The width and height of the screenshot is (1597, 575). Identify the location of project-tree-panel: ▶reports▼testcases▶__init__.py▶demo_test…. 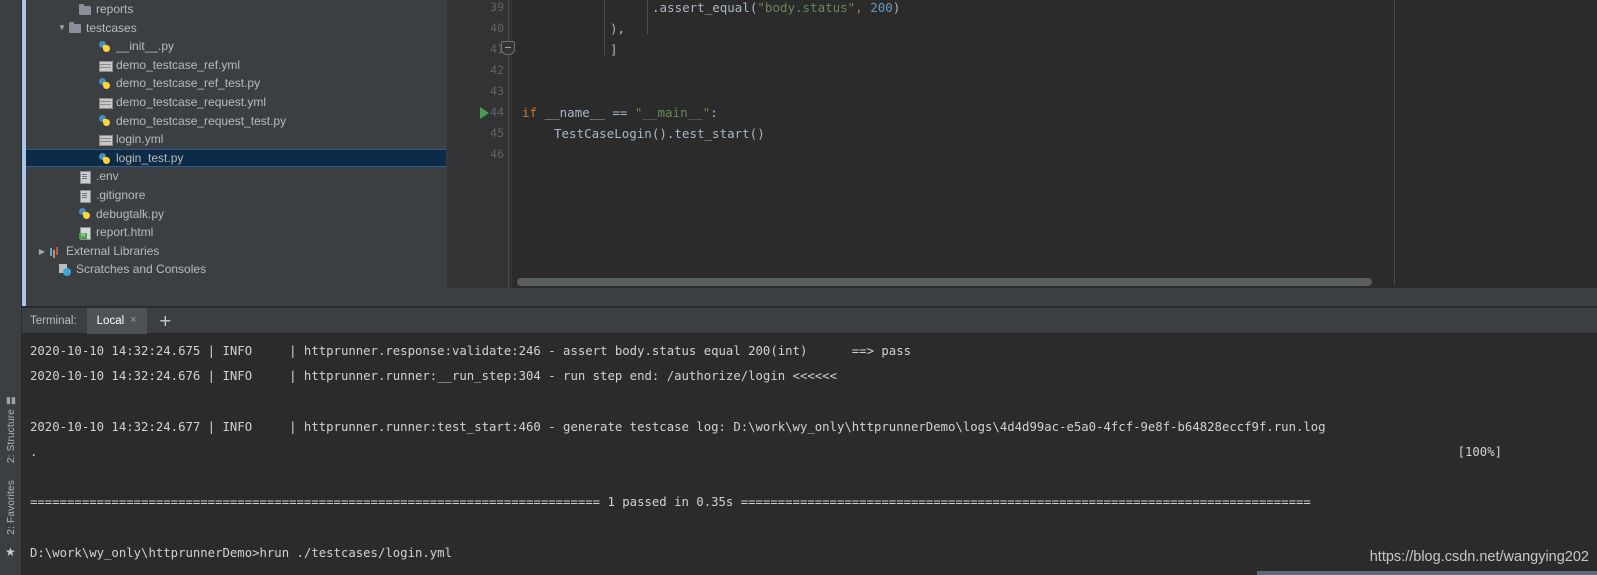
(236, 154).